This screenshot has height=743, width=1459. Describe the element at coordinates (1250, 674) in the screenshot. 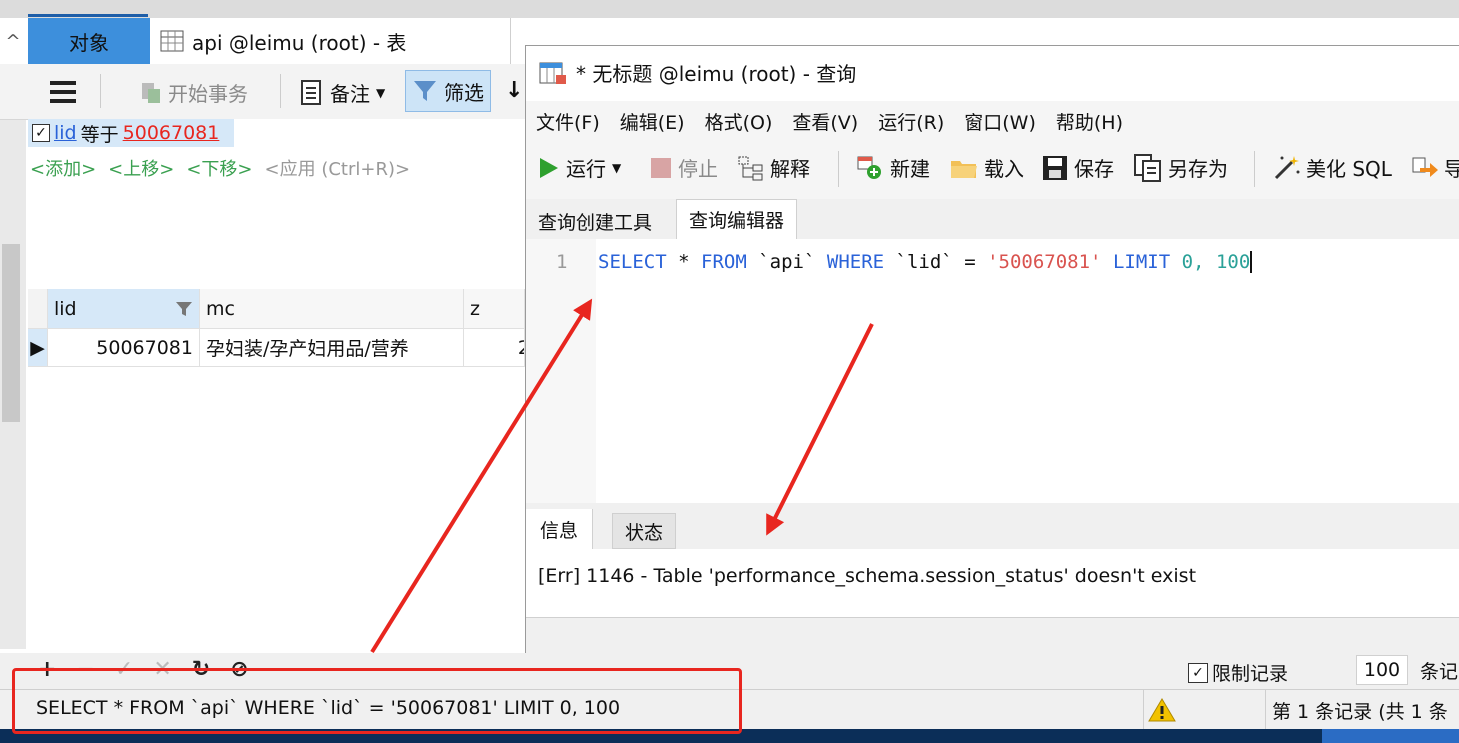

I see `limit-records-label: 限制记录` at that location.